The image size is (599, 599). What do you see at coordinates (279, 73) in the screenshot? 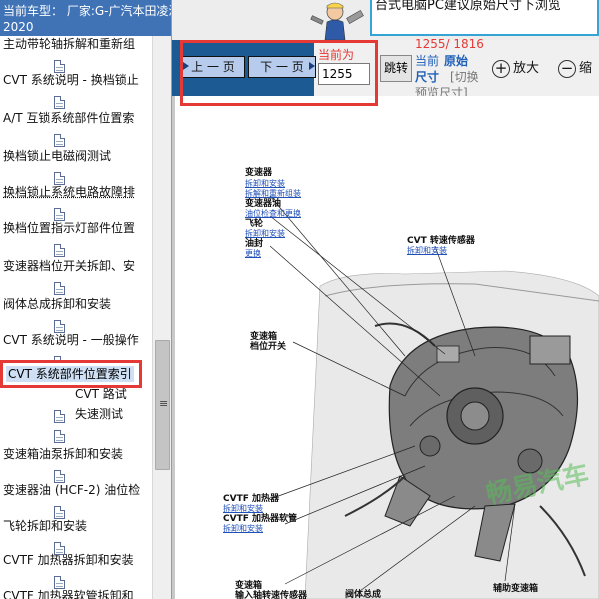
I see `page-nav-highlight` at bounding box center [279, 73].